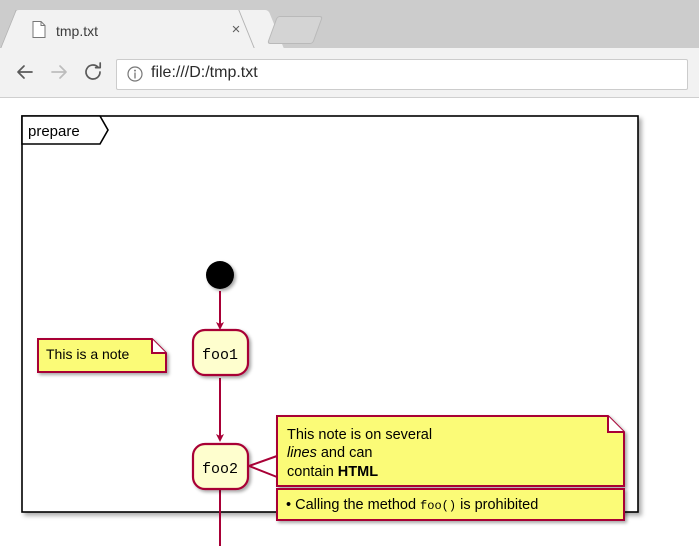 The image size is (699, 546). What do you see at coordinates (220, 469) in the screenshot?
I see `state-foo2-label: foo2` at bounding box center [220, 469].